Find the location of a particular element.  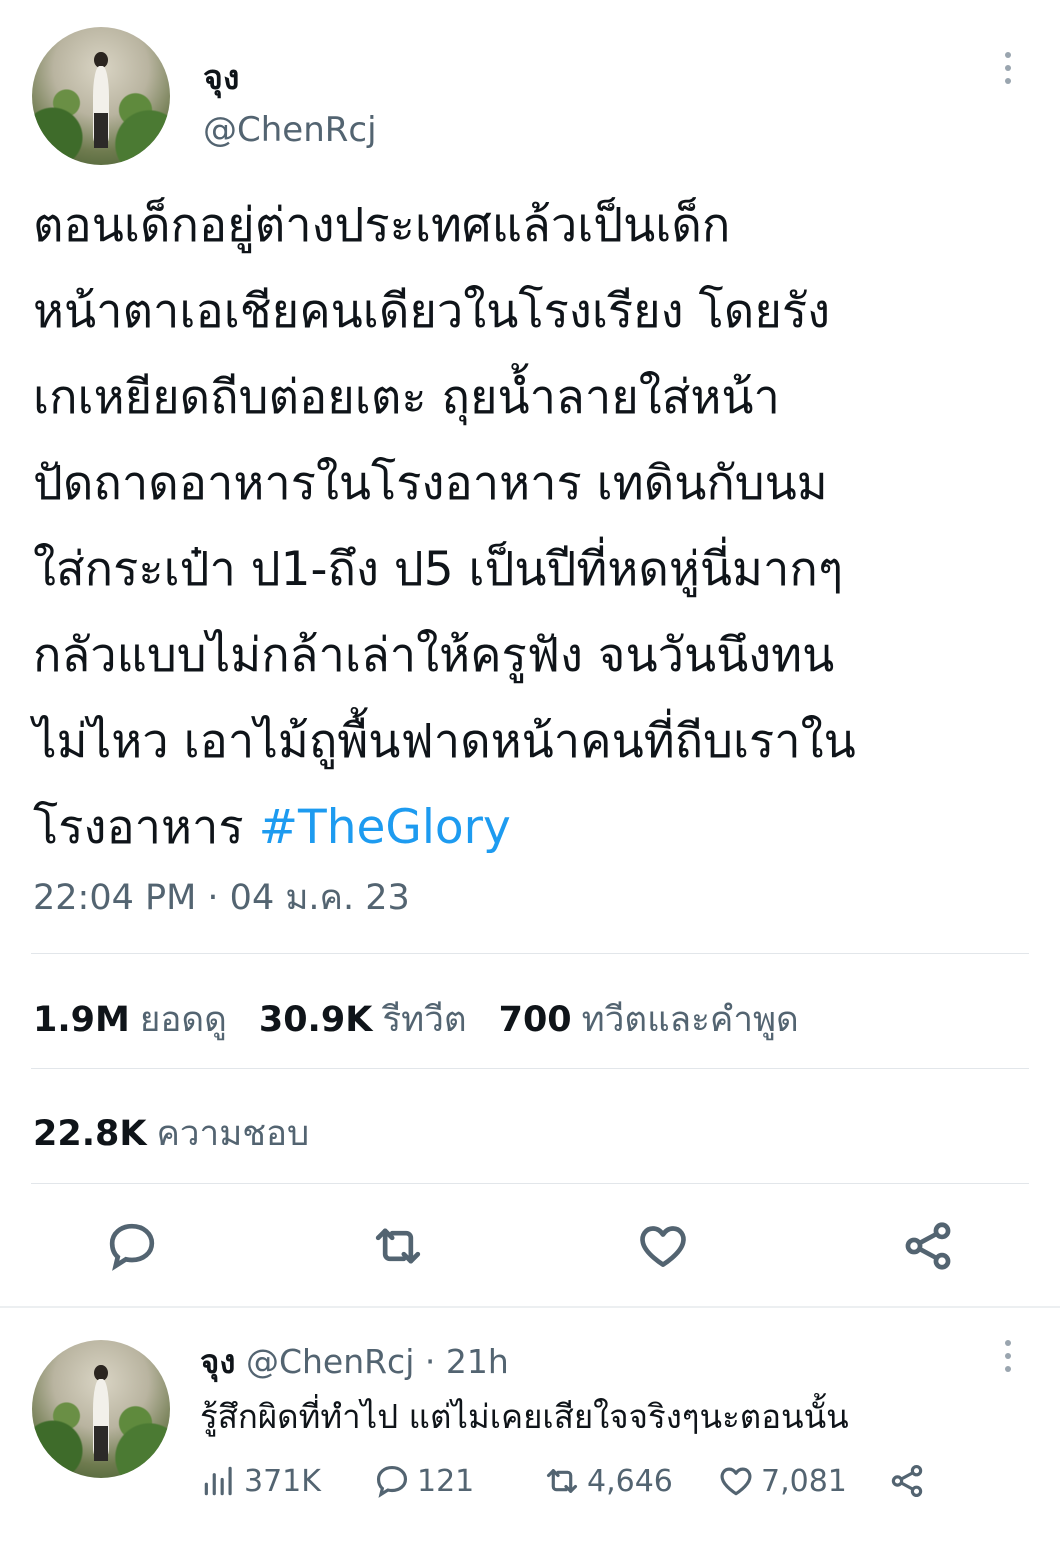

more-options-icon is located at coordinates (1008, 68).